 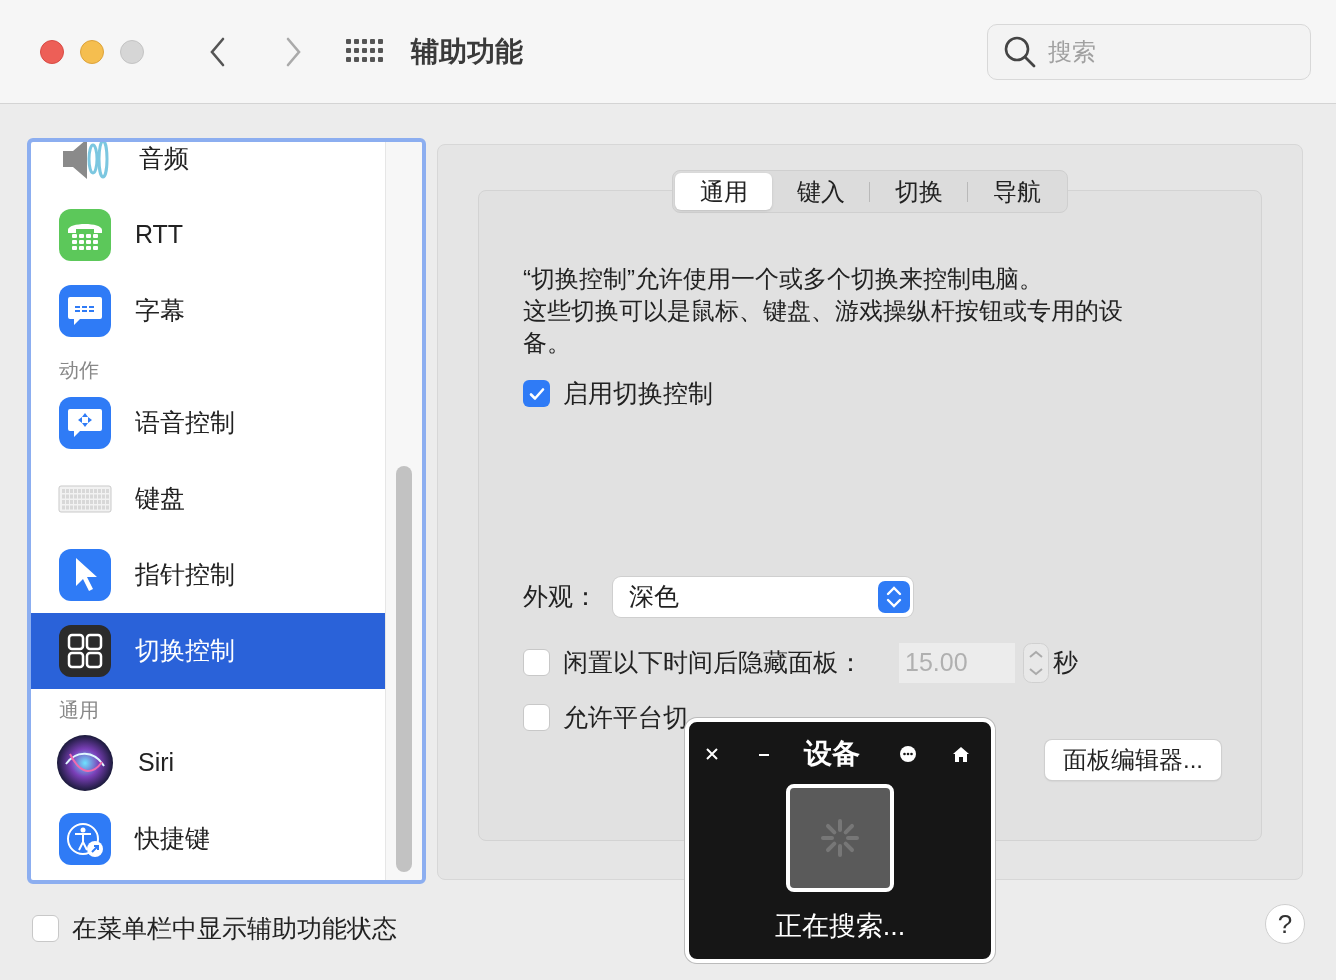 What do you see at coordinates (1016, 191) in the screenshot?
I see `tab: 导航` at bounding box center [1016, 191].